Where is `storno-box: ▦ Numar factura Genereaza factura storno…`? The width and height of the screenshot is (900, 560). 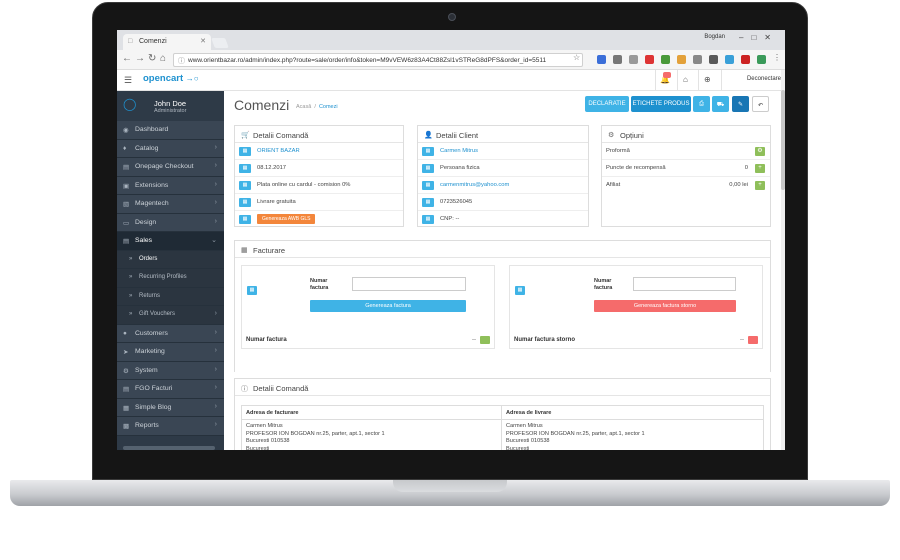 storno-box: ▦ Numar factura Genereaza factura storno… is located at coordinates (636, 307).